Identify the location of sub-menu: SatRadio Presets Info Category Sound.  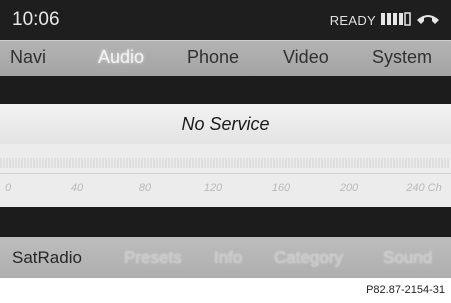
(225, 257).